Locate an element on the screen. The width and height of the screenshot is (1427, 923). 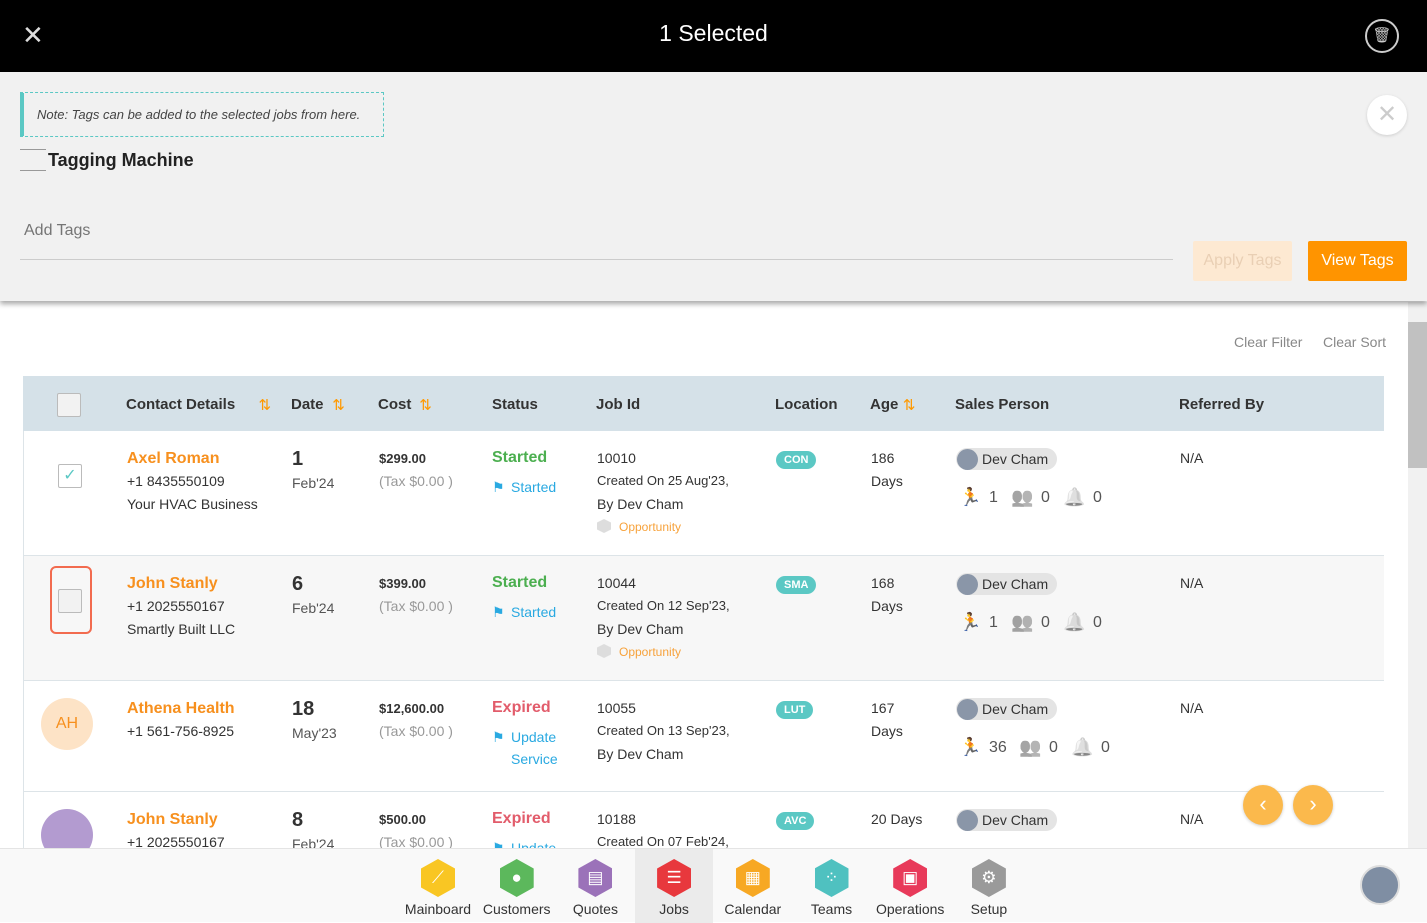
nav-label: Setup is located at coordinates (989, 909).